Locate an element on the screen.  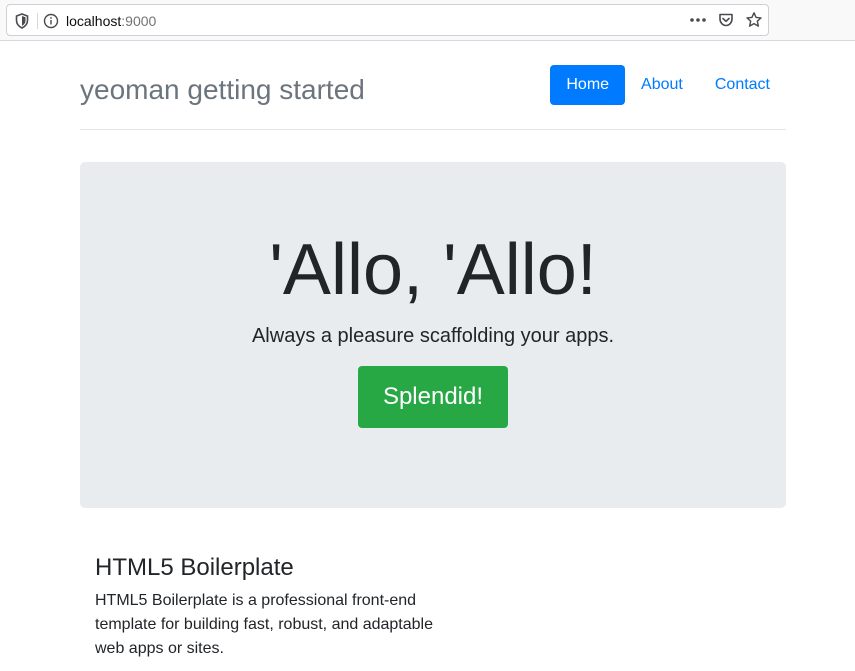
main-nav: Home About Contact is located at coordinates (668, 85).